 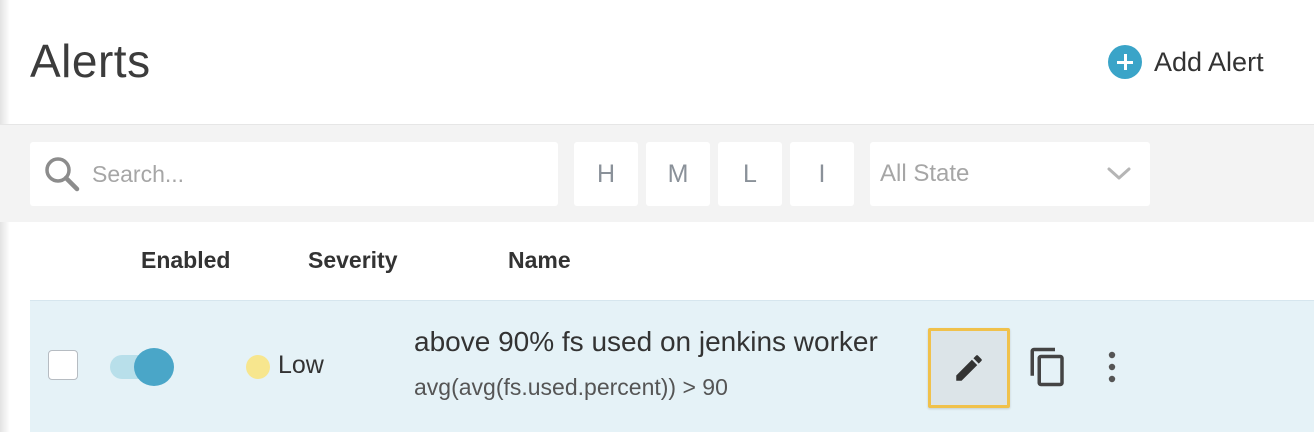 What do you see at coordinates (62, 174) in the screenshot?
I see `search-icon` at bounding box center [62, 174].